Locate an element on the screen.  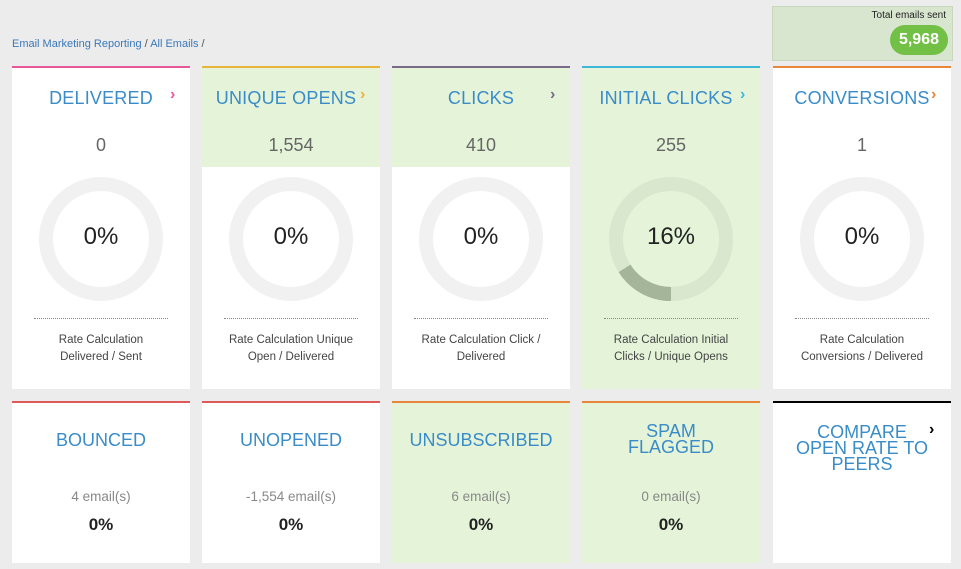
rate-line: Conversions / Delivered is located at coordinates (862, 357).